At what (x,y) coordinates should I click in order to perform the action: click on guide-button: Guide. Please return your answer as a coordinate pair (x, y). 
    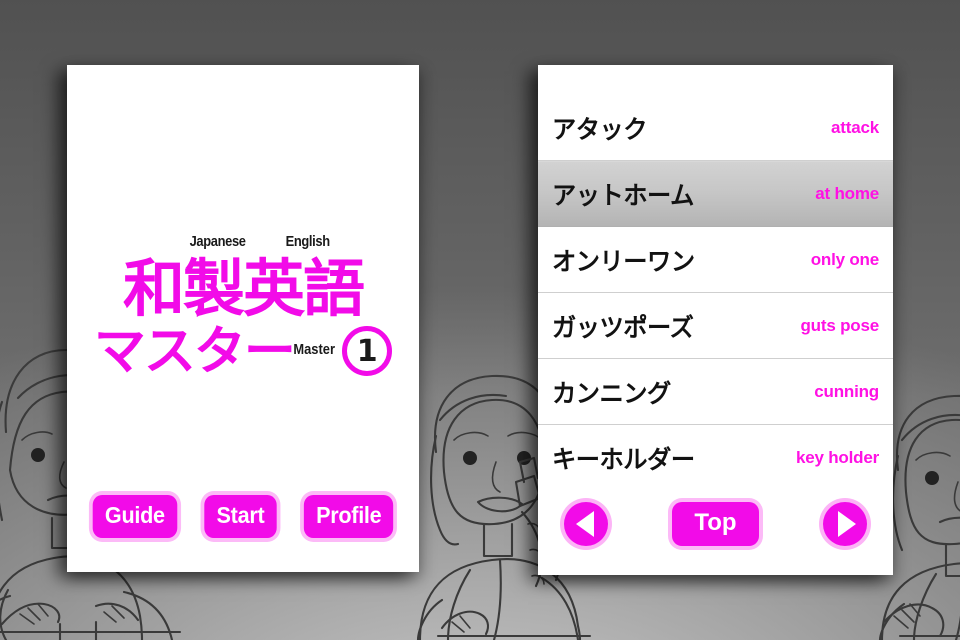
    Looking at the image, I should click on (134, 516).